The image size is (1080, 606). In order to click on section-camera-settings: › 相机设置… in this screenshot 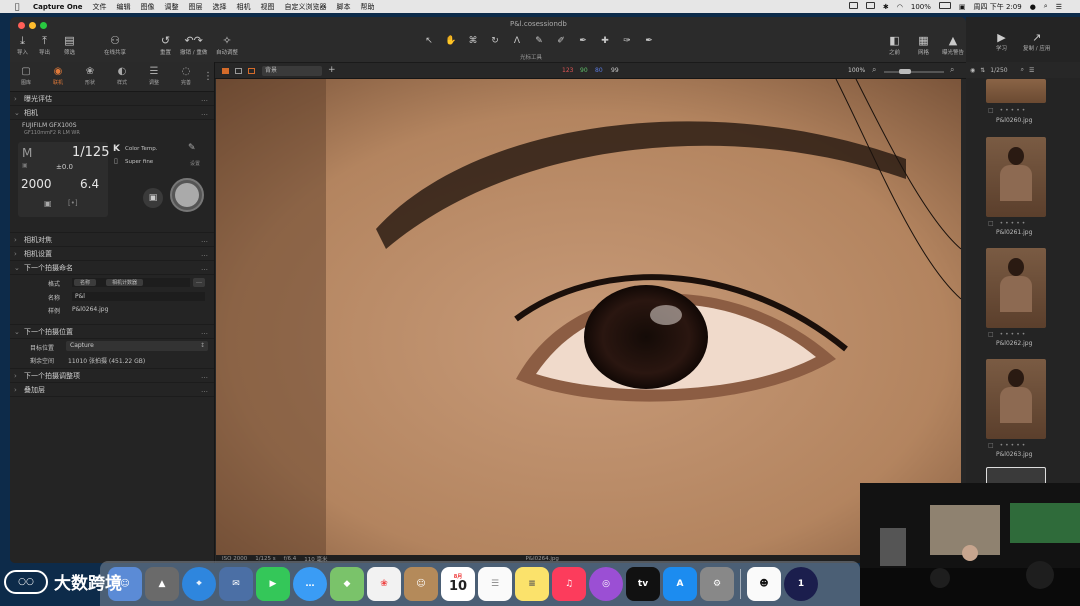, I will do `click(112, 254)`.